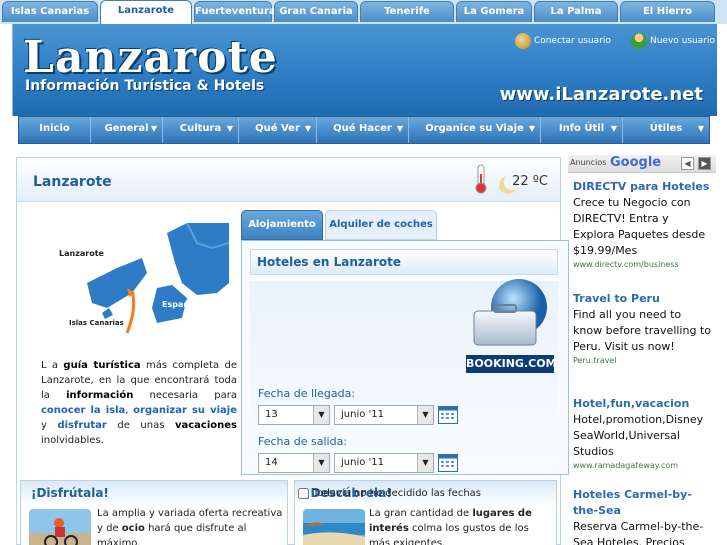 This screenshot has width=727, height=545. I want to click on island-tab-la-palma: La Palma, so click(576, 11).